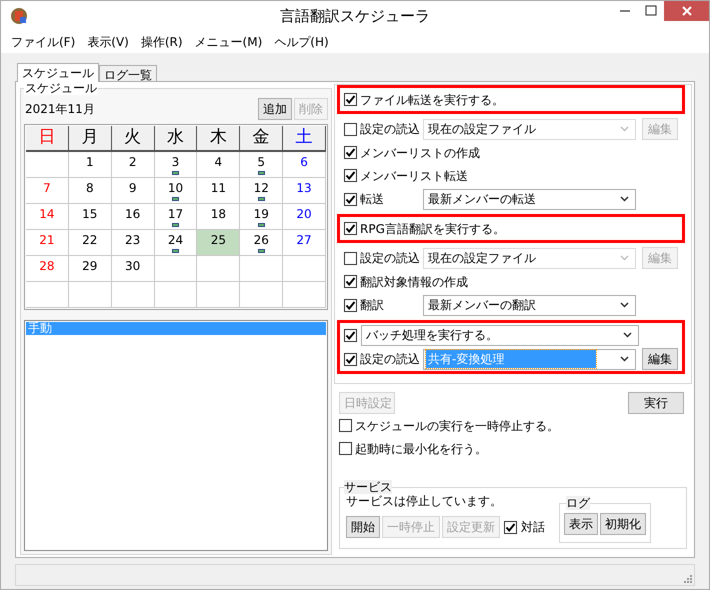  Describe the element at coordinates (660, 359) in the screenshot. I see `button: 編集` at that location.